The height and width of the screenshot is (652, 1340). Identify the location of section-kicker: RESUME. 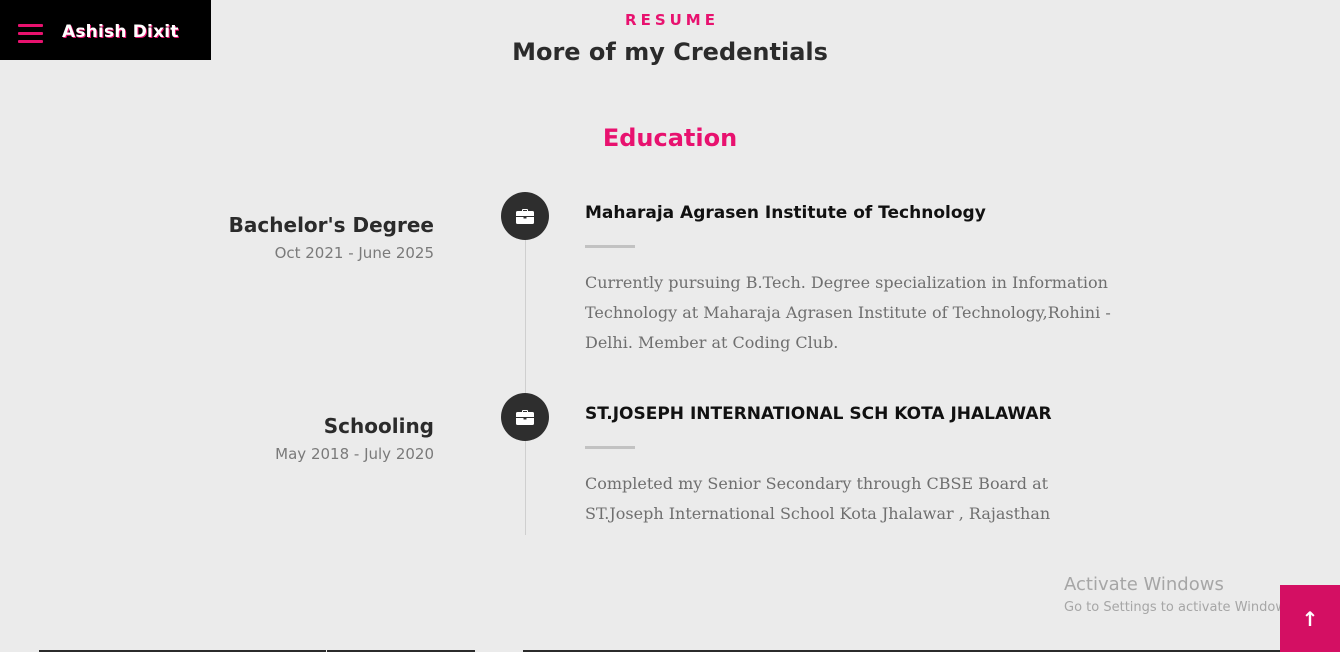
(672, 20).